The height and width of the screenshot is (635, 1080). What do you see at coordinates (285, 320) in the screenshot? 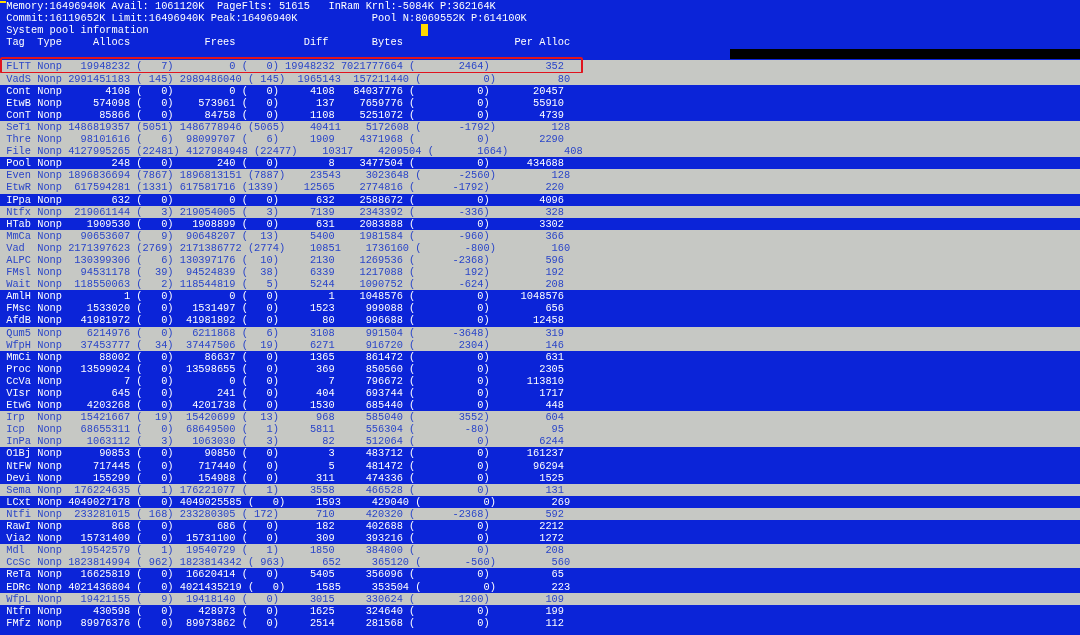
I see `pool-row-text: AfdB Nonp 41981972 ( 0) 41981892 ( 0) 80 996688 ( 0) 12458` at bounding box center [285, 320].